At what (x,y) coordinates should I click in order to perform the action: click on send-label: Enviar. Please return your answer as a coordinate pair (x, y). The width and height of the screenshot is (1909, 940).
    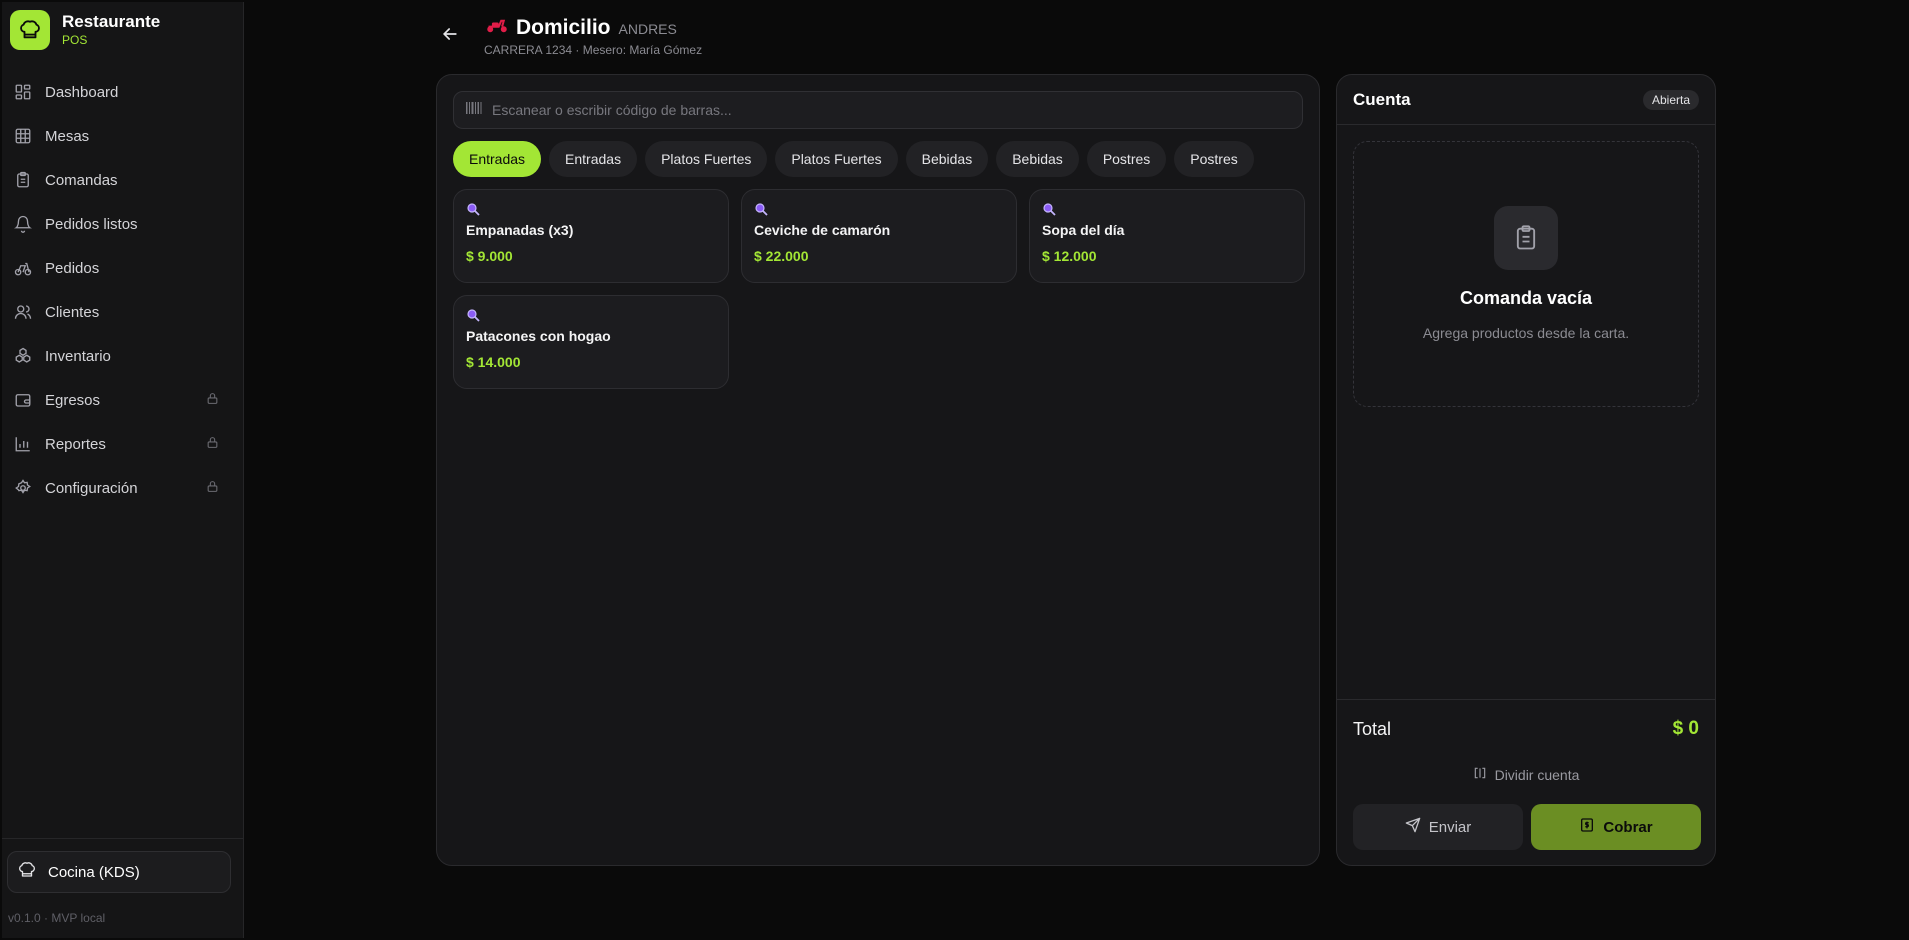
    Looking at the image, I should click on (1450, 827).